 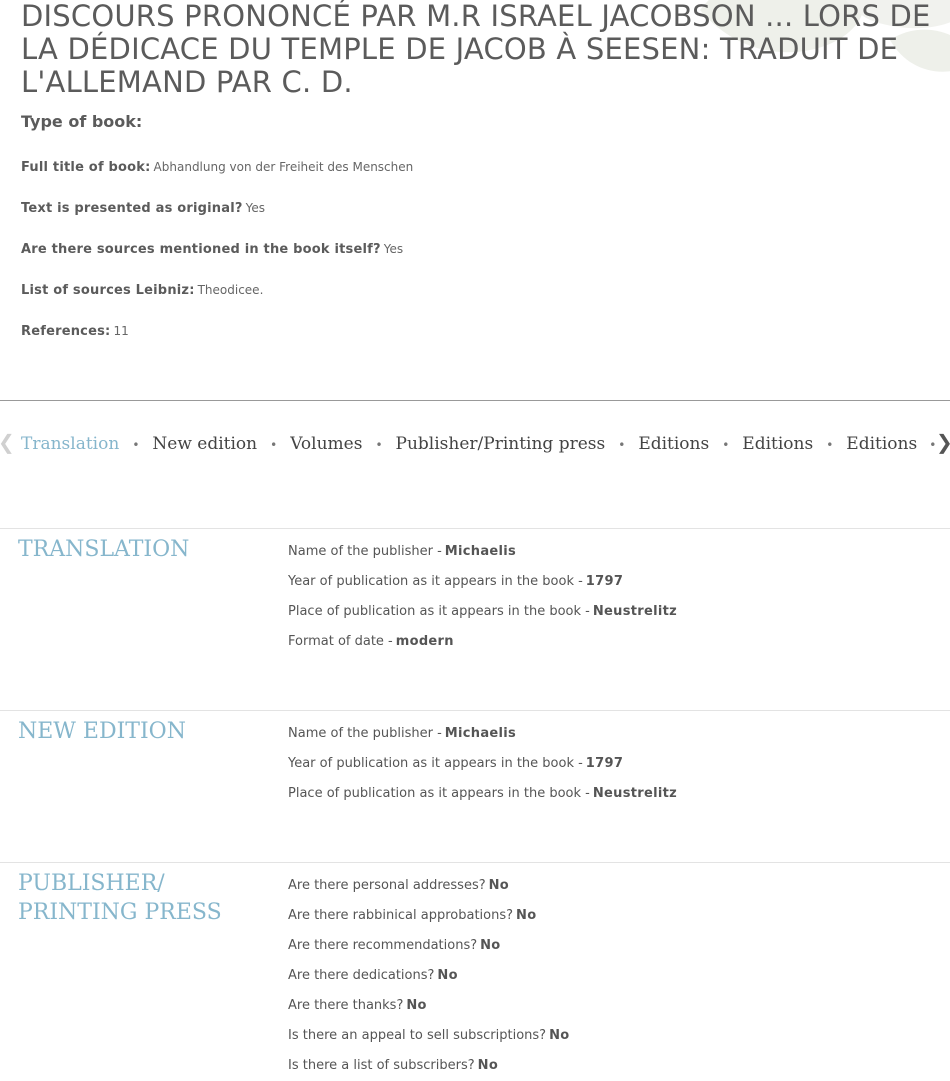 What do you see at coordinates (230, 290) in the screenshot?
I see `field-value: Theodicee.` at bounding box center [230, 290].